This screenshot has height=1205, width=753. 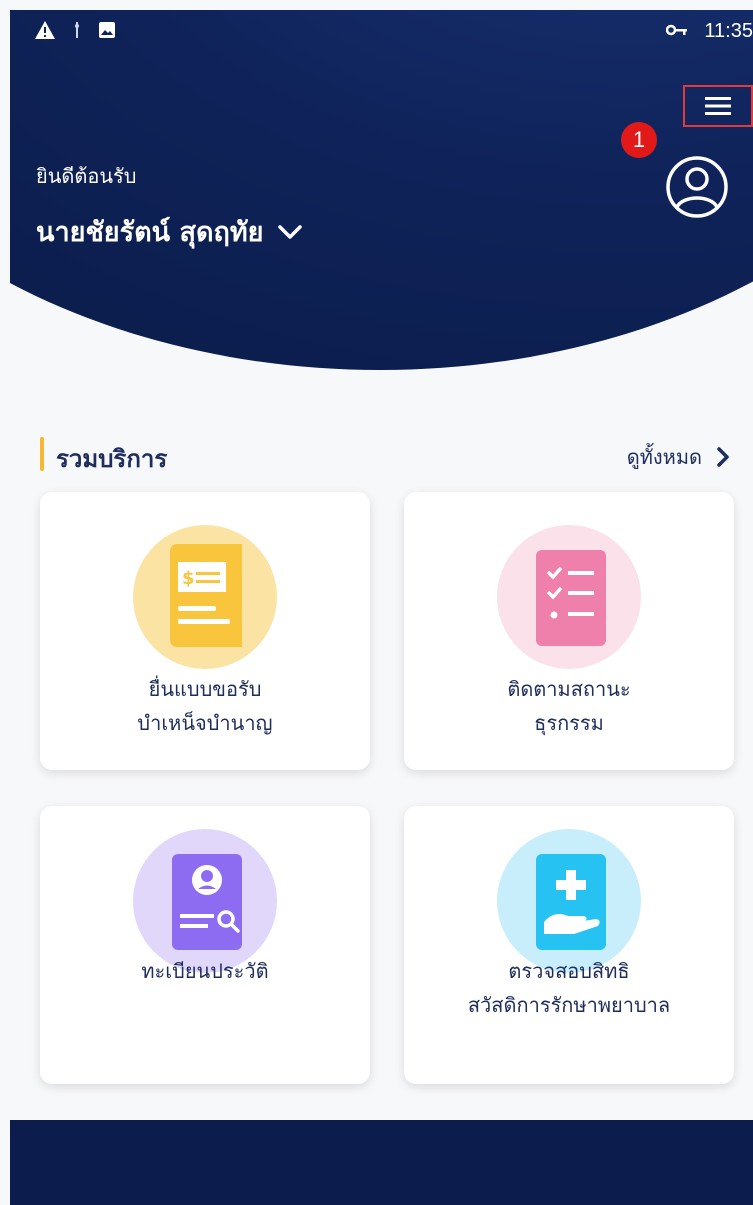 I want to click on profile-button, so click(x=697, y=187).